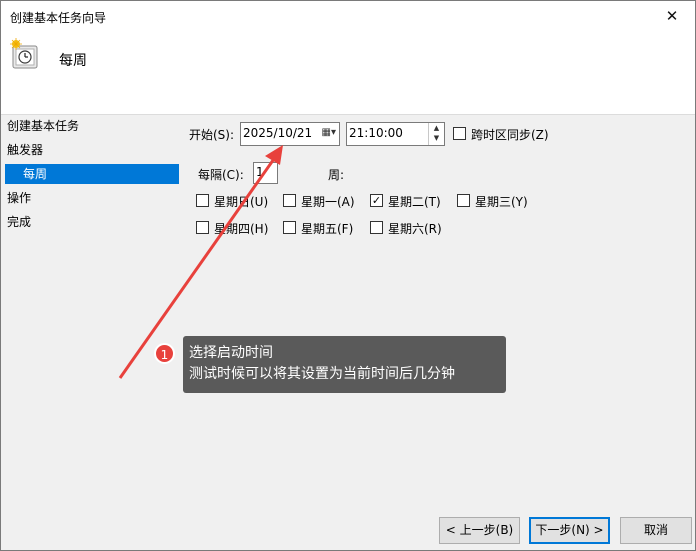 The image size is (696, 551). Describe the element at coordinates (202, 200) in the screenshot. I see `sunday-checkbox` at that location.